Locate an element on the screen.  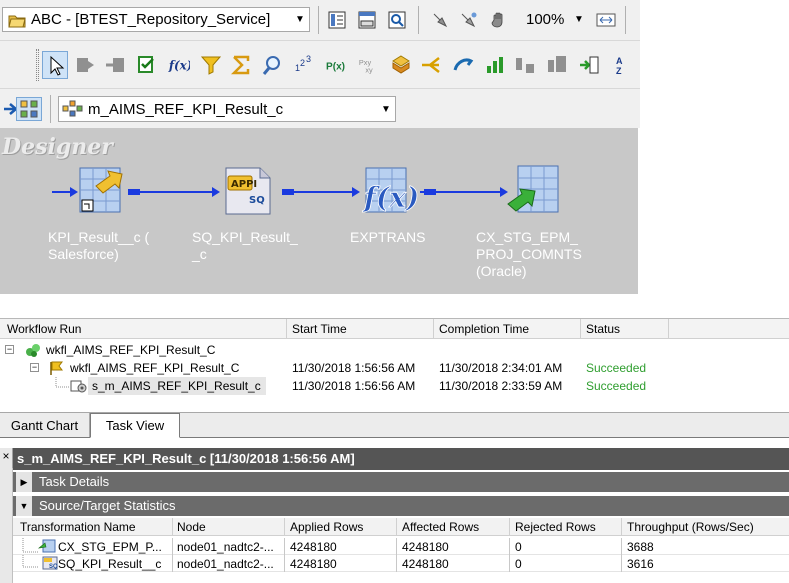
output-window-icon is located at coordinates (367, 20).